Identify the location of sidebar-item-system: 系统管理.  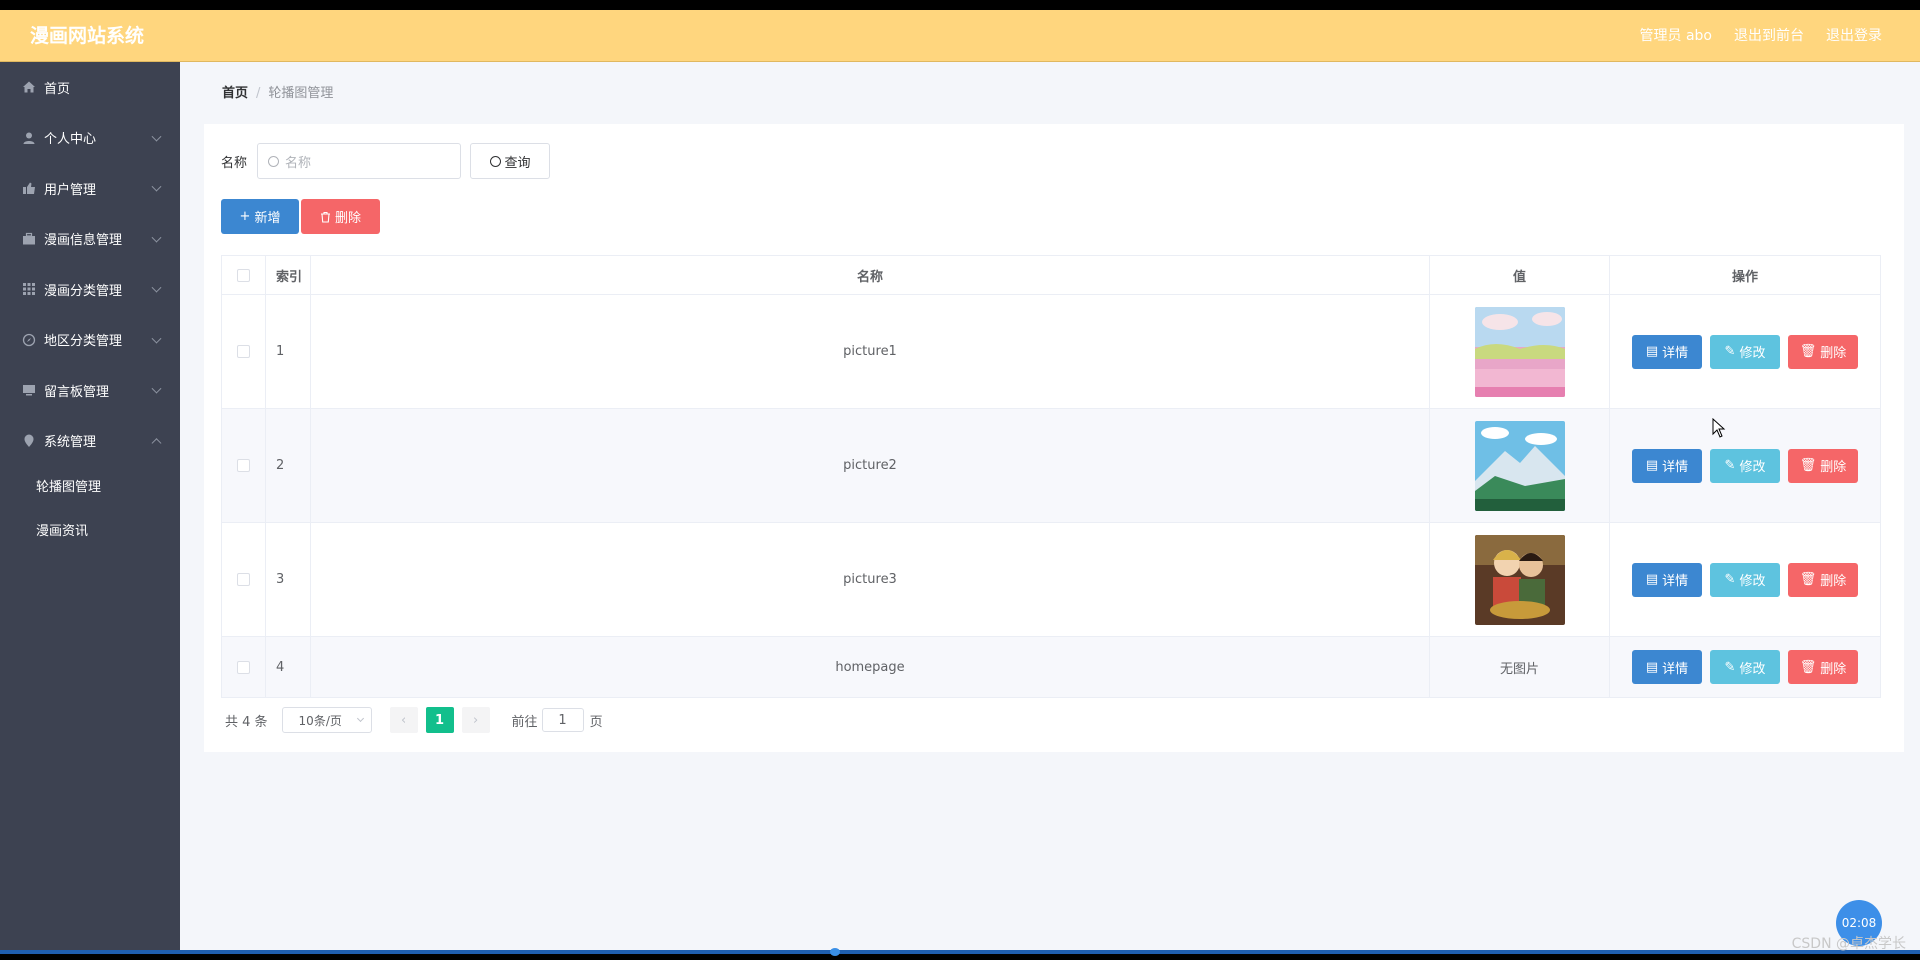
(90, 441).